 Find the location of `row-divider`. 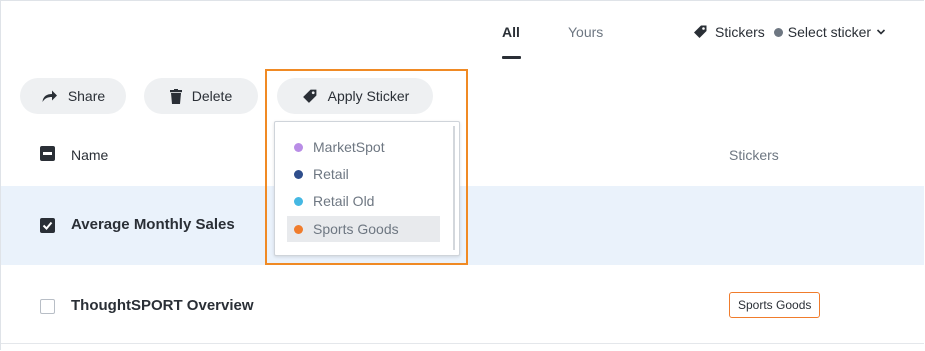

row-divider is located at coordinates (462, 343).